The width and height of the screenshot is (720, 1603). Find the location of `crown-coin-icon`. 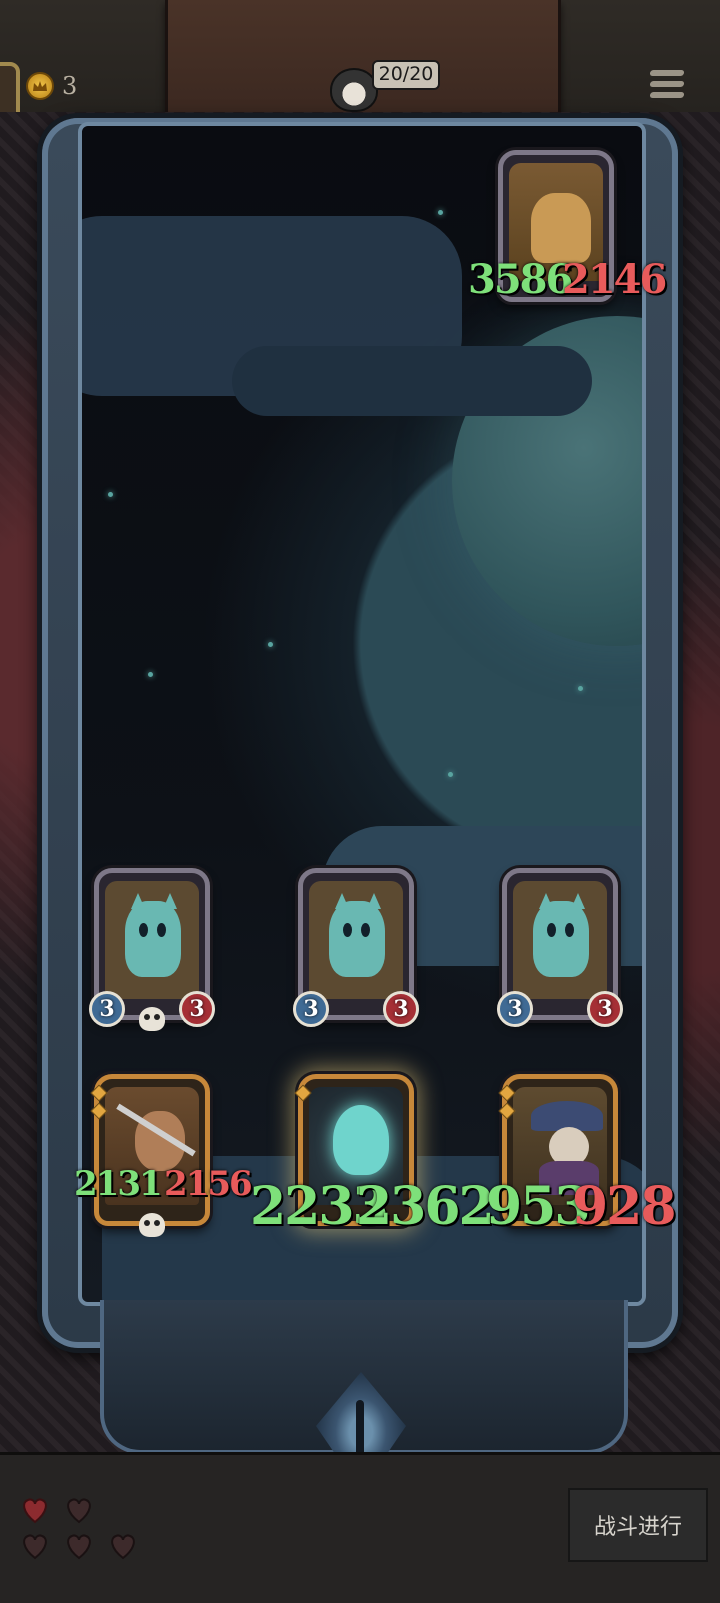

crown-coin-icon is located at coordinates (40, 86).